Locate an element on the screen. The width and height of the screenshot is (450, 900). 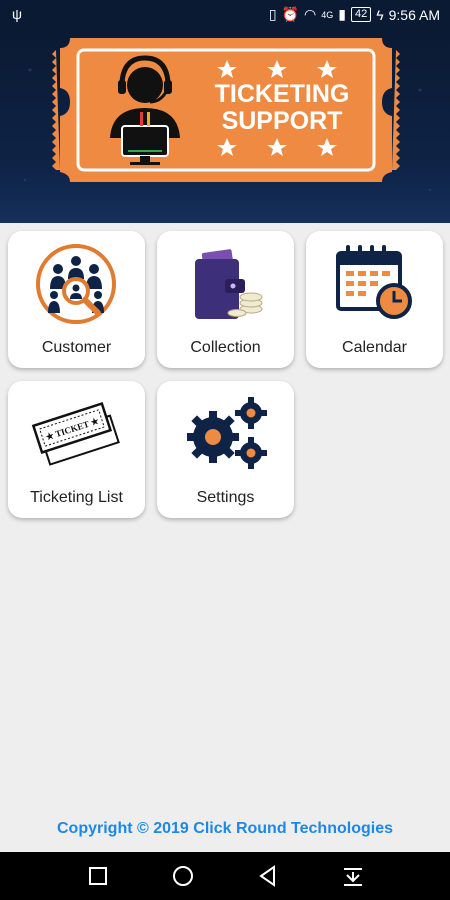
clock: 9:56 AM is located at coordinates (414, 14).